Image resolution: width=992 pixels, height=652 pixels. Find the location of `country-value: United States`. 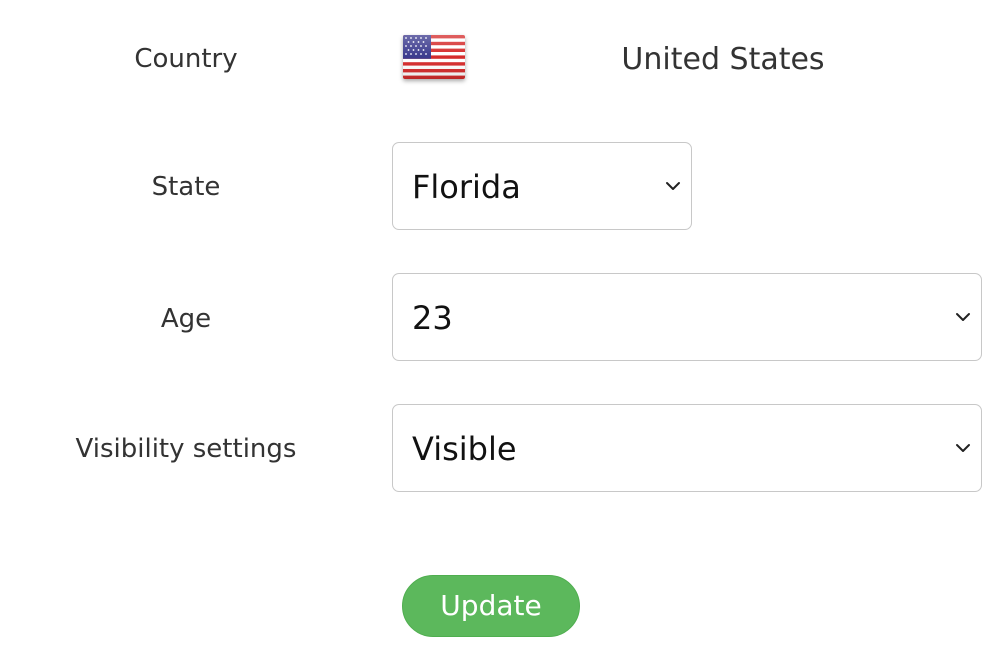

country-value: United States is located at coordinates (723, 59).